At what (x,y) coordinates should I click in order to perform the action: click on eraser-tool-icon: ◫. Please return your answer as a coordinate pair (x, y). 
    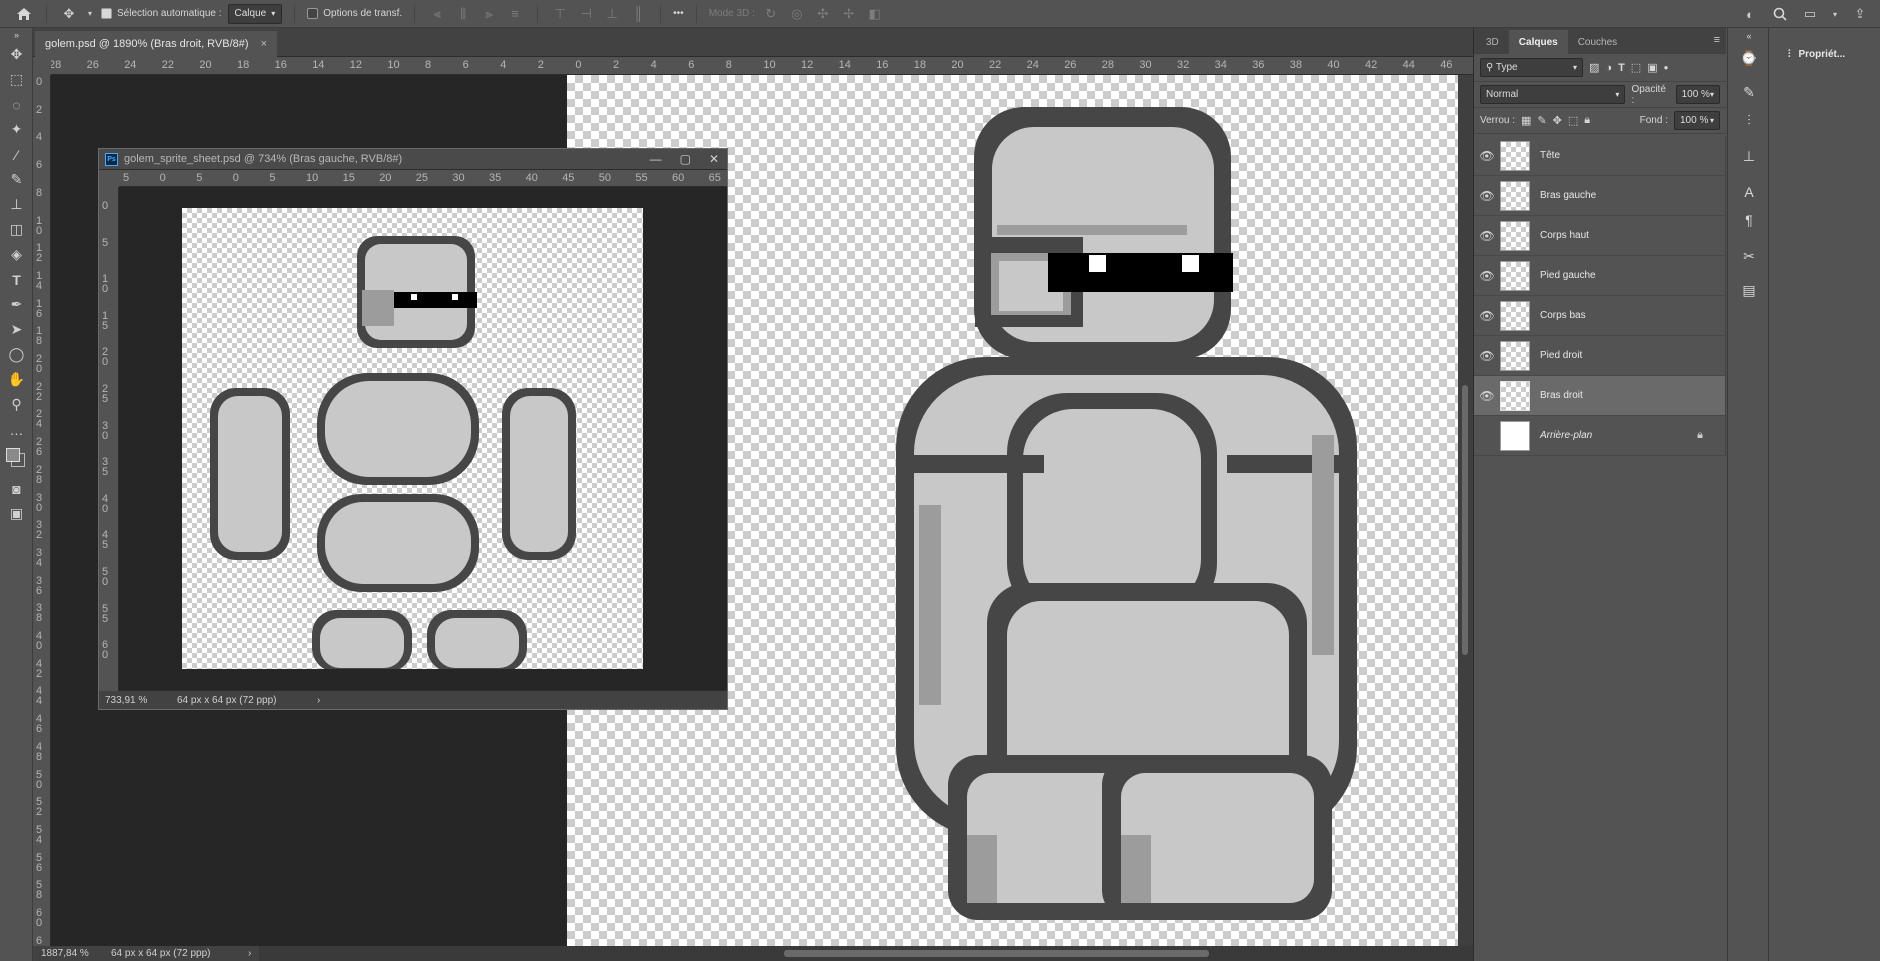
    Looking at the image, I should click on (16, 229).